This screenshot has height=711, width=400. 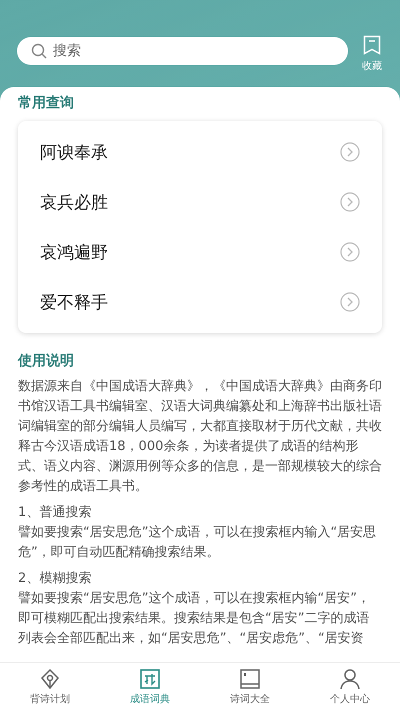 I want to click on tab: 成语词典, so click(x=150, y=687).